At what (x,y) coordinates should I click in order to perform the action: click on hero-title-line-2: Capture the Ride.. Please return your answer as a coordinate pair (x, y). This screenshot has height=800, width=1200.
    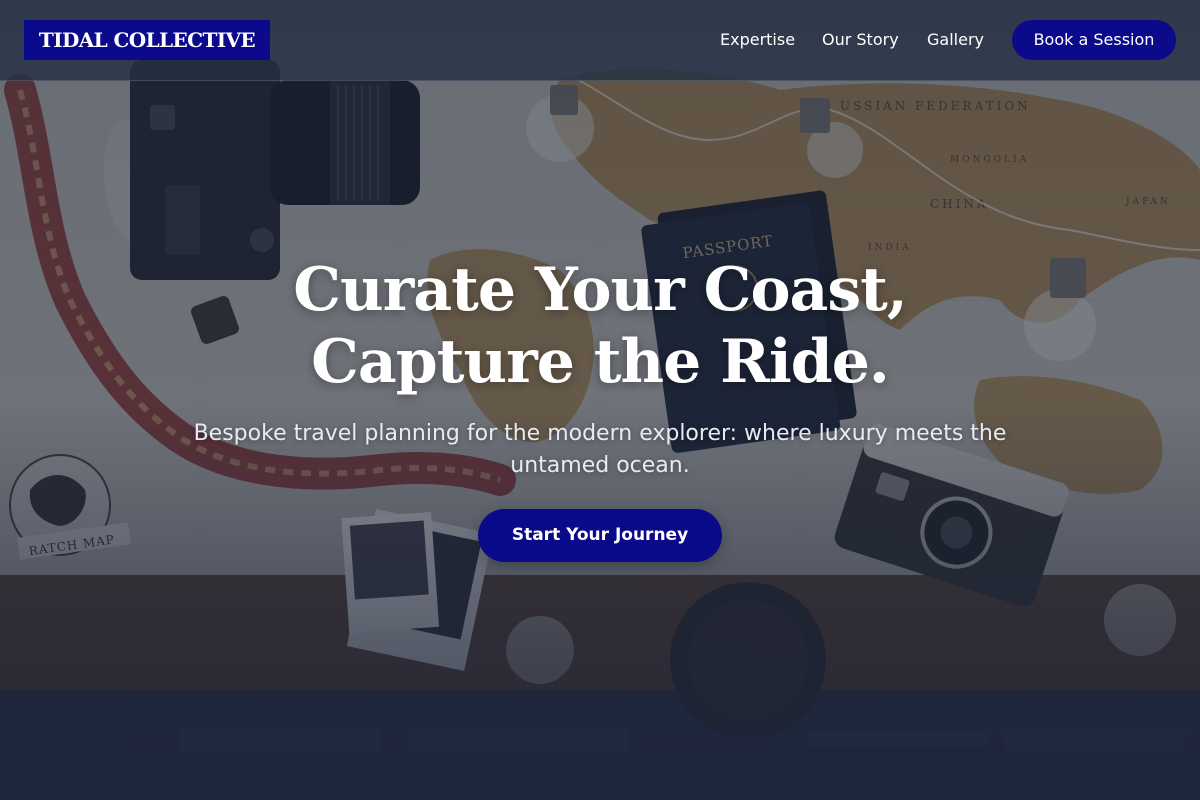
    Looking at the image, I should click on (600, 362).